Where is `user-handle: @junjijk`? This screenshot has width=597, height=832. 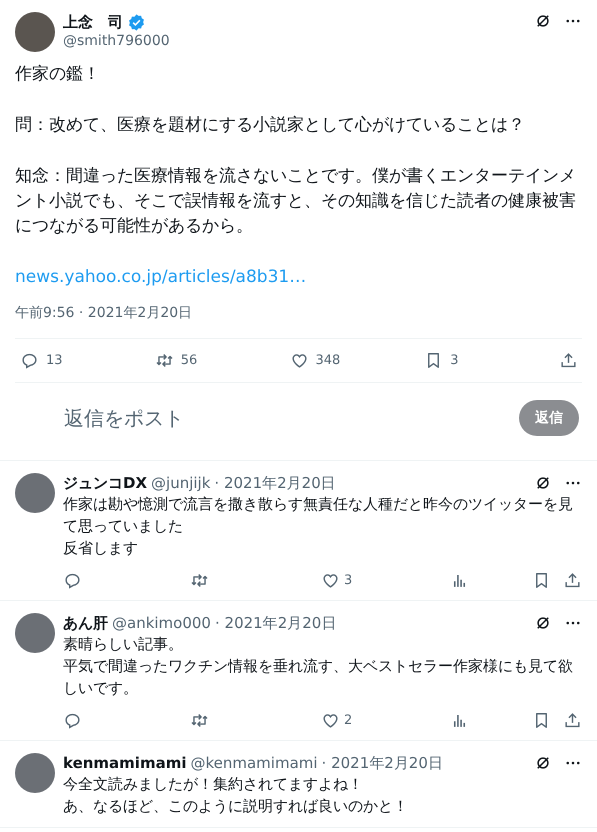
user-handle: @junjijk is located at coordinates (180, 483).